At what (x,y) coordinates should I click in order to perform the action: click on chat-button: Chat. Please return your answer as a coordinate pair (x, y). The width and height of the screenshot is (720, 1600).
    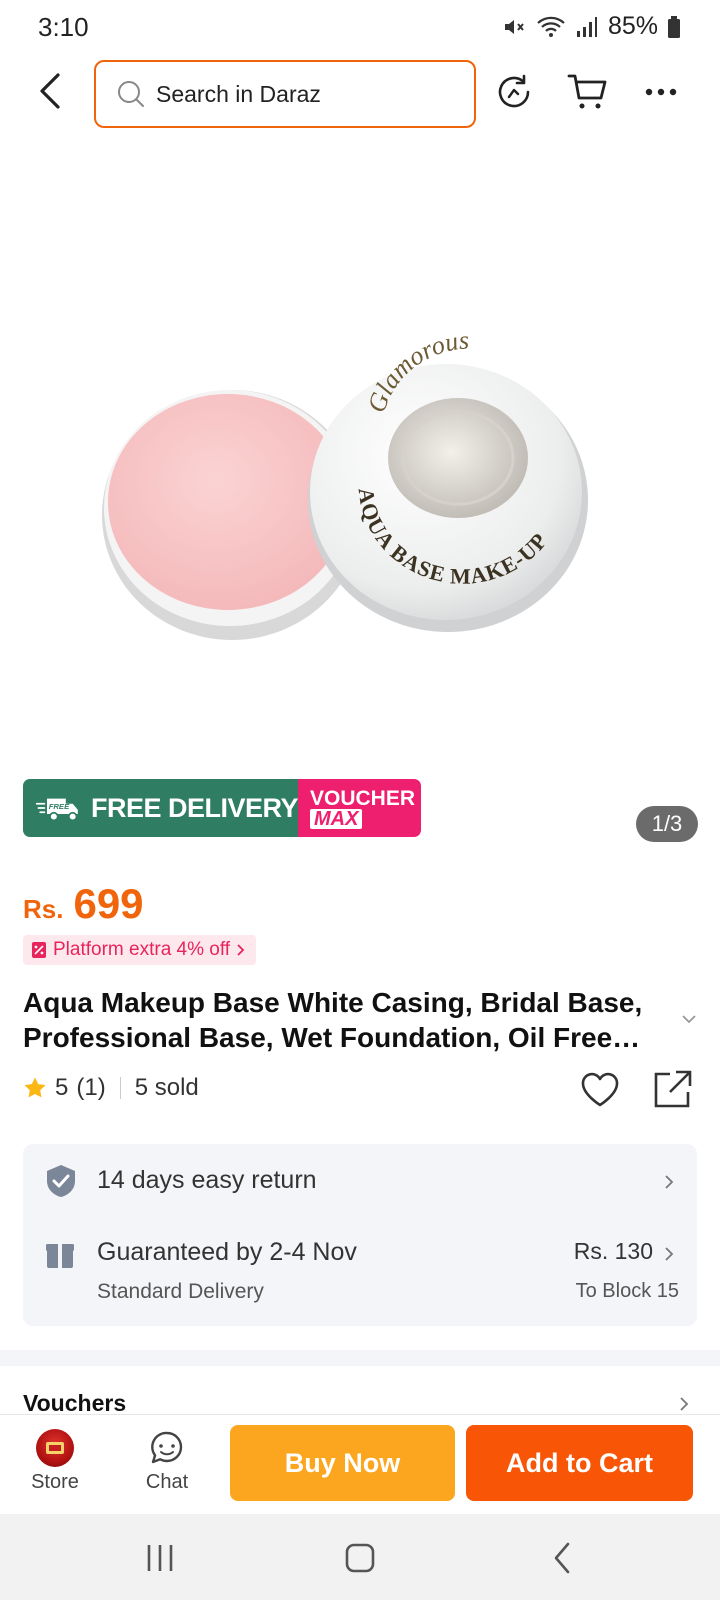
    Looking at the image, I should click on (167, 1461).